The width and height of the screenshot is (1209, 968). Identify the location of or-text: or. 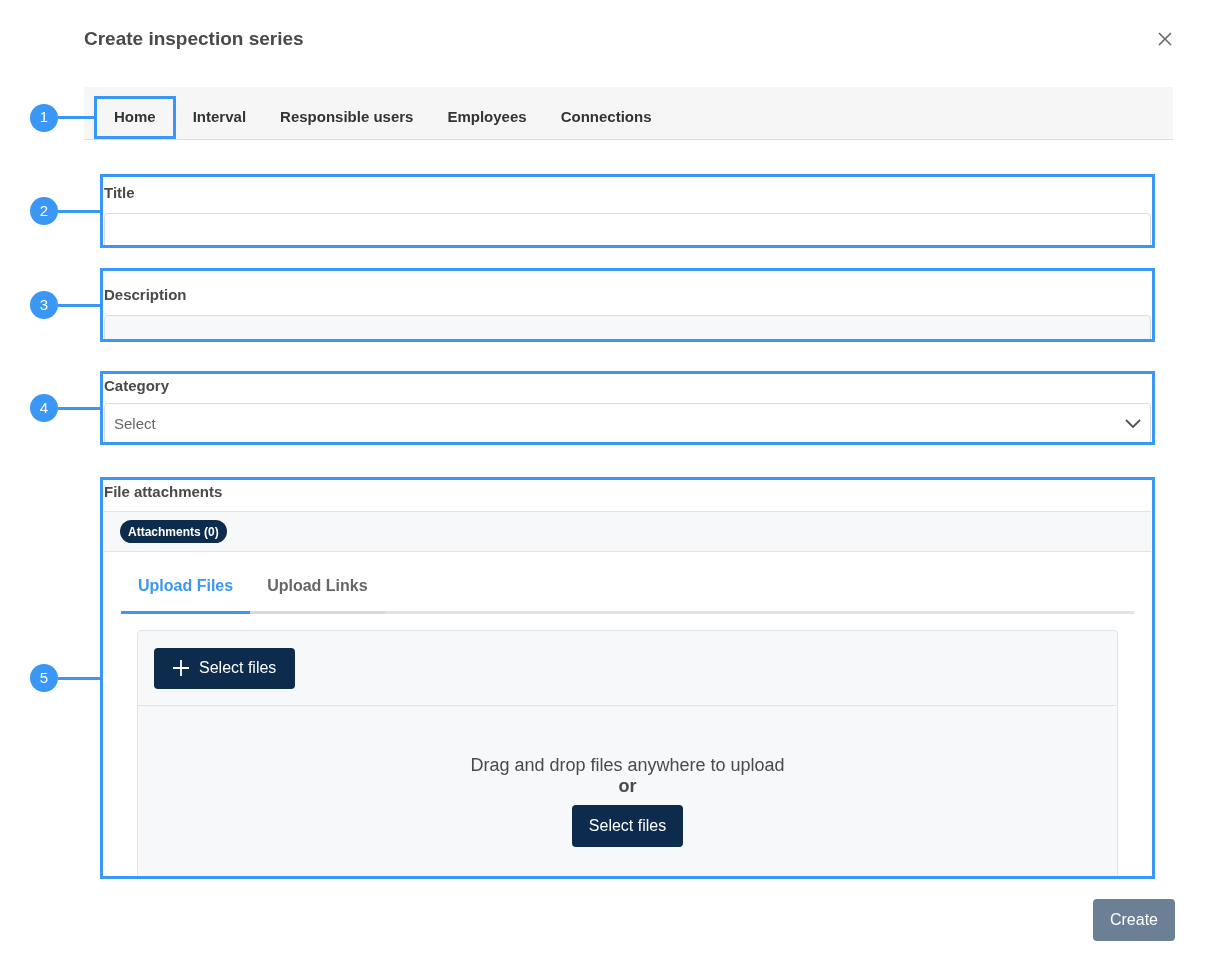
(627, 786).